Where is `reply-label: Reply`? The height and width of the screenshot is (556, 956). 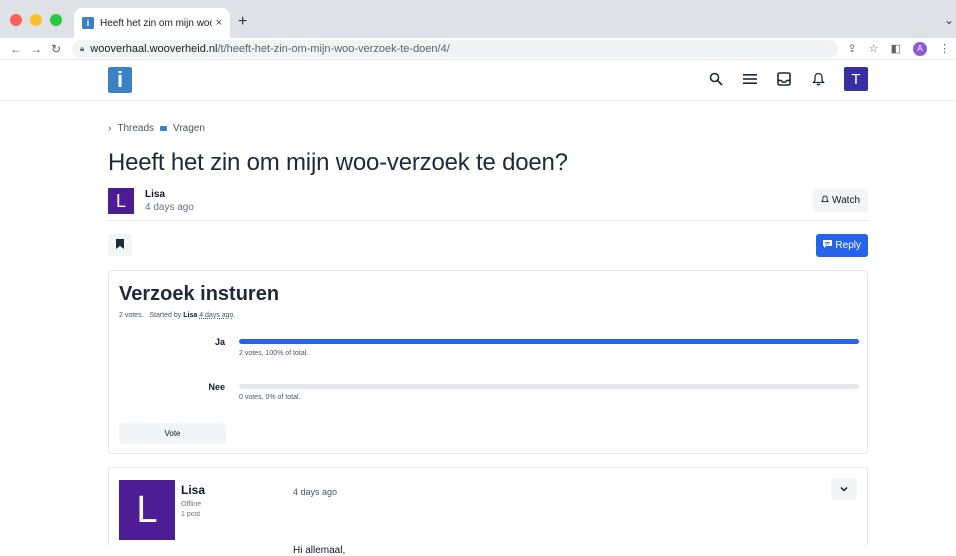
reply-label: Reply is located at coordinates (848, 245).